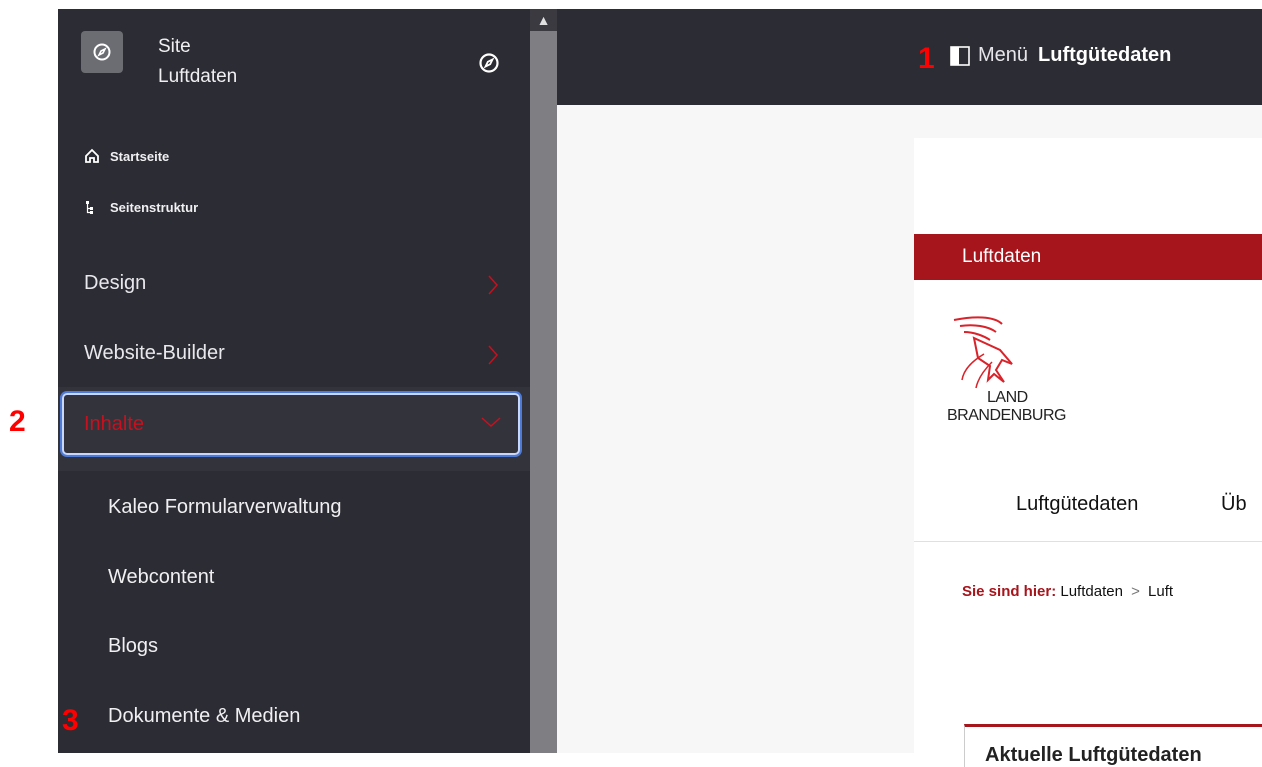  I want to click on logo-wordmark: LAND BRANDENBURG, so click(1006, 407).